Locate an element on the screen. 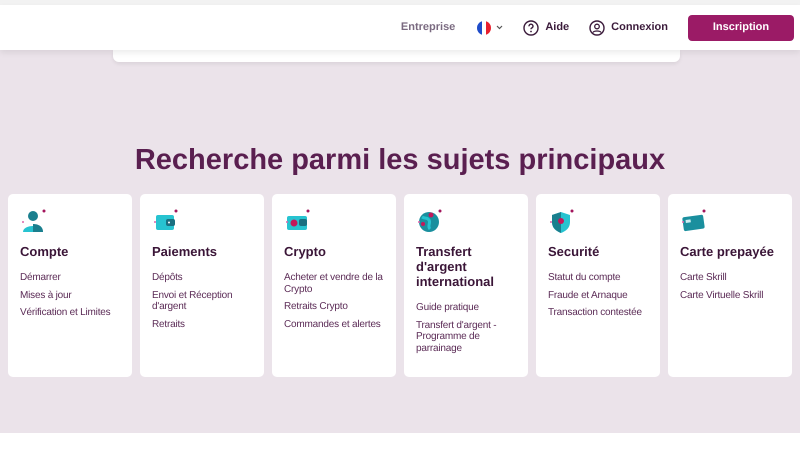 This screenshot has width=800, height=450. topic-link: Fraude et Arnaque is located at coordinates (602, 295).